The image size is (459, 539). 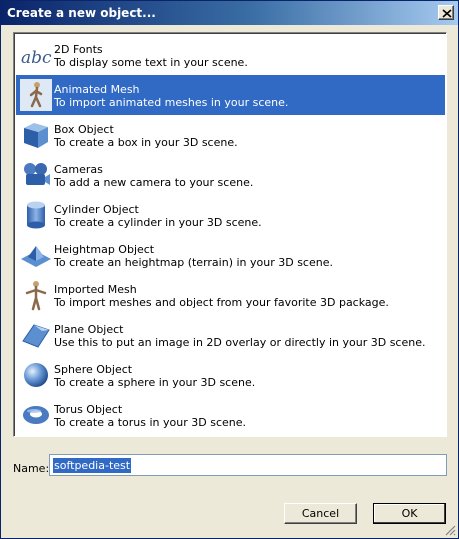 What do you see at coordinates (150, 422) in the screenshot?
I see `item-description: To create a torus in your 3D scene.` at bounding box center [150, 422].